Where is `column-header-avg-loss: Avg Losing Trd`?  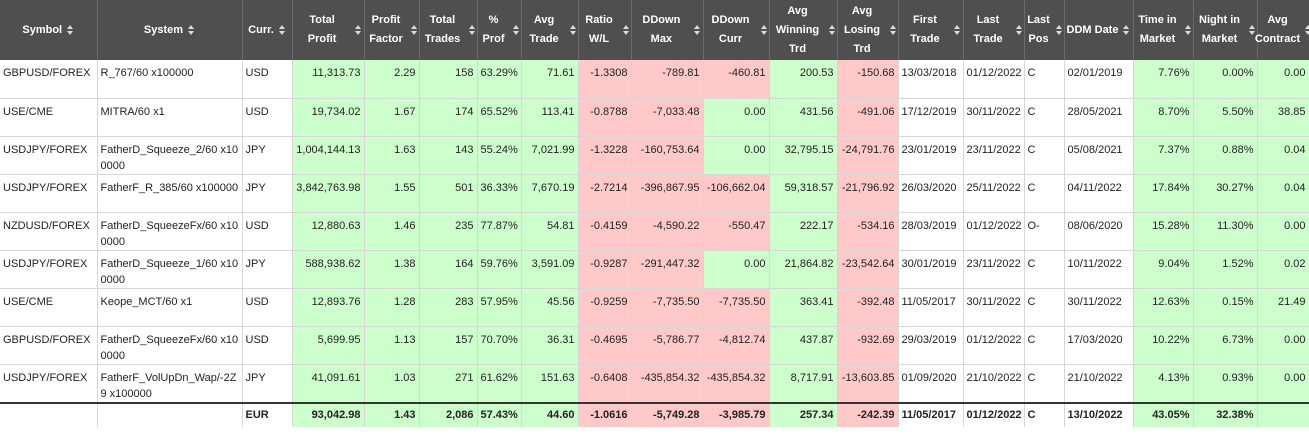 column-header-avg-loss: Avg Losing Trd is located at coordinates (868, 30).